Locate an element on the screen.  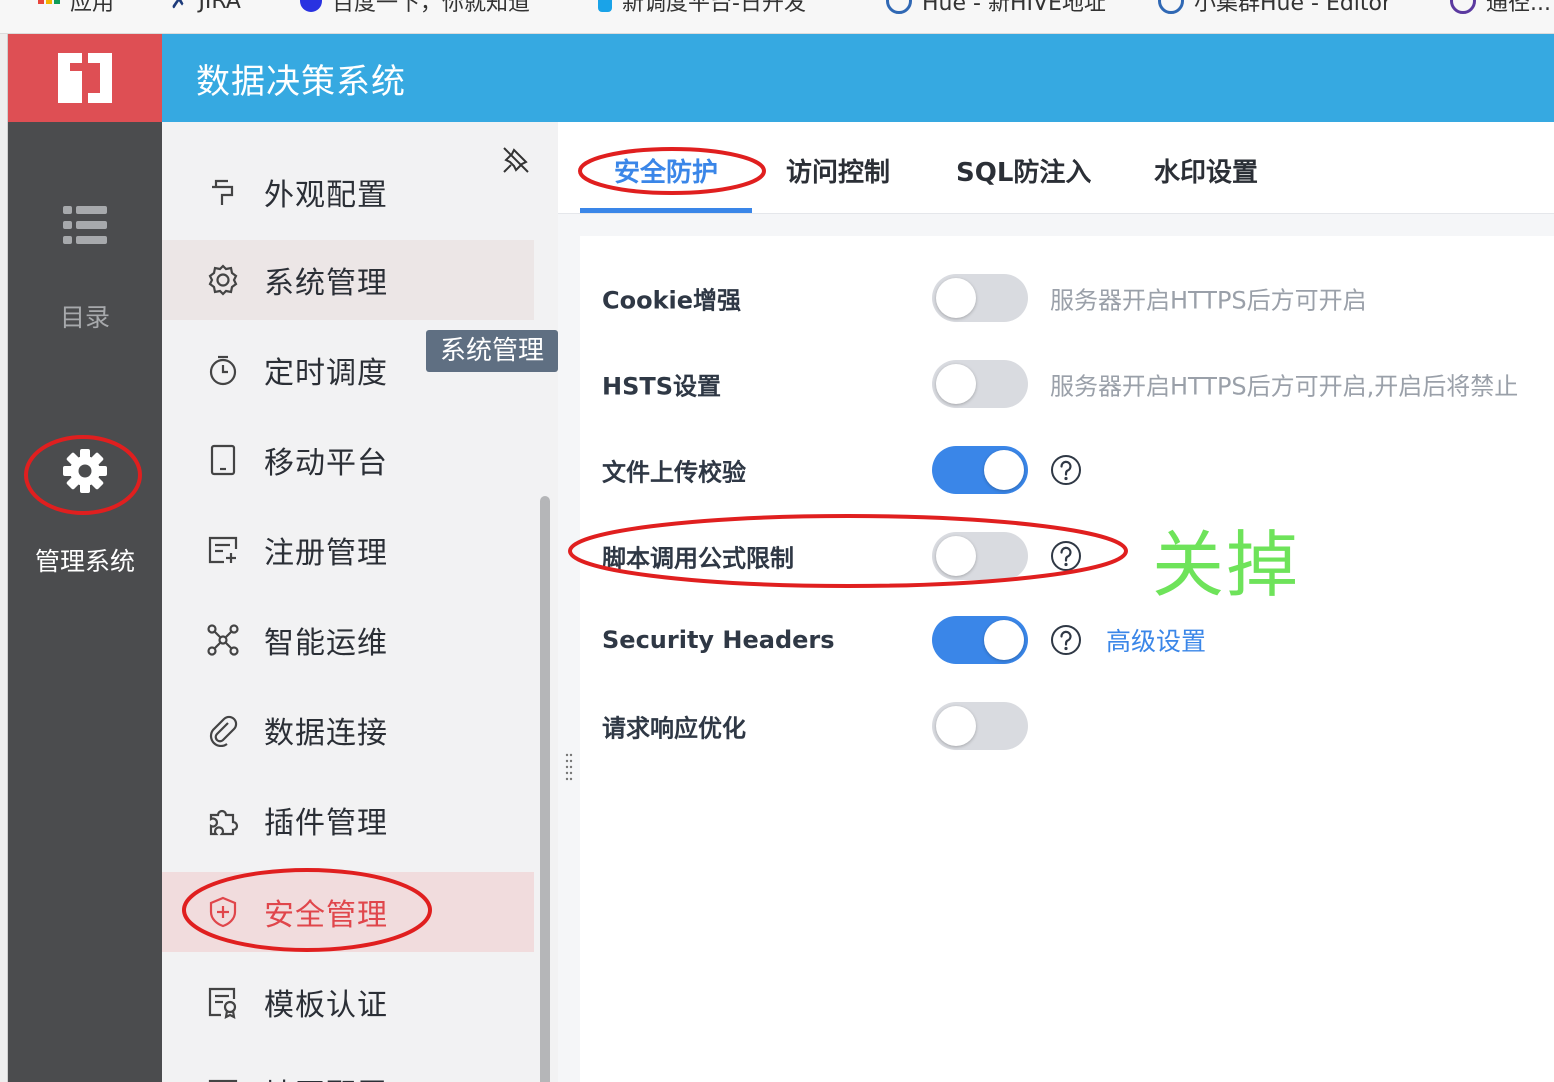
tablet-icon is located at coordinates (223, 460).